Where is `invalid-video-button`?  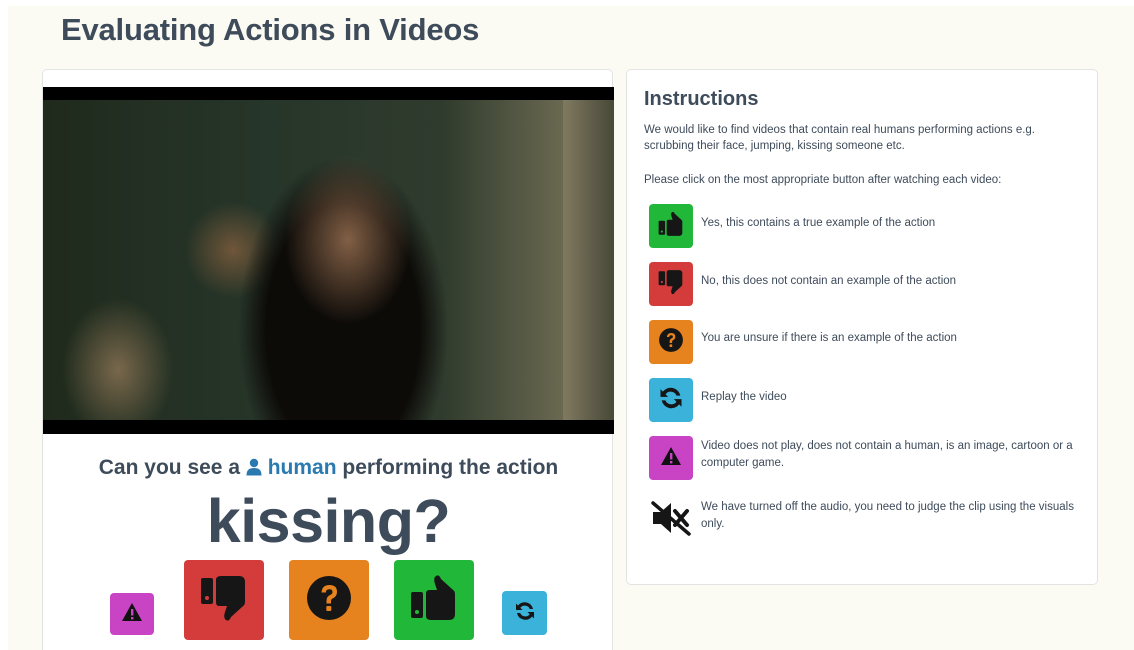
invalid-video-button is located at coordinates (132, 614).